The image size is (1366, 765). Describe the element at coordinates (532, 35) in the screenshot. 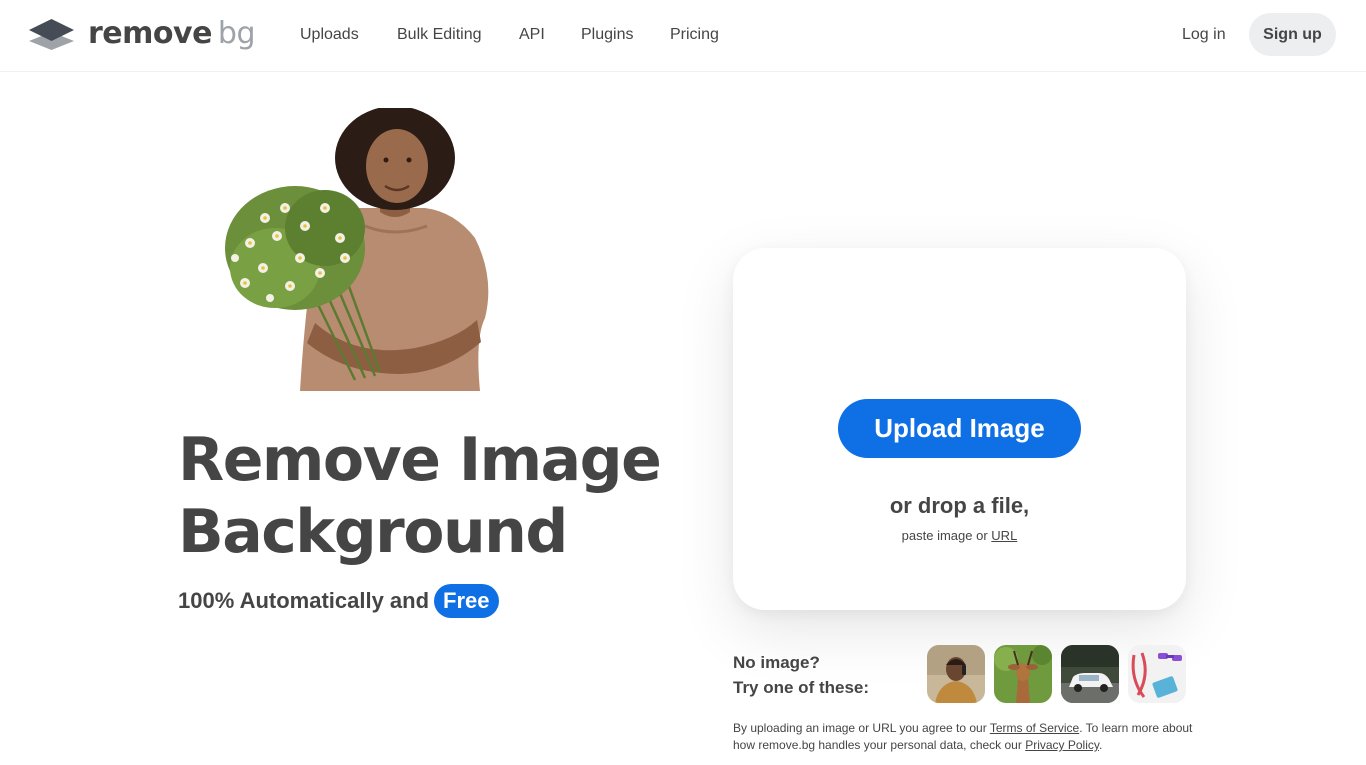

I see `nav-api: API` at that location.